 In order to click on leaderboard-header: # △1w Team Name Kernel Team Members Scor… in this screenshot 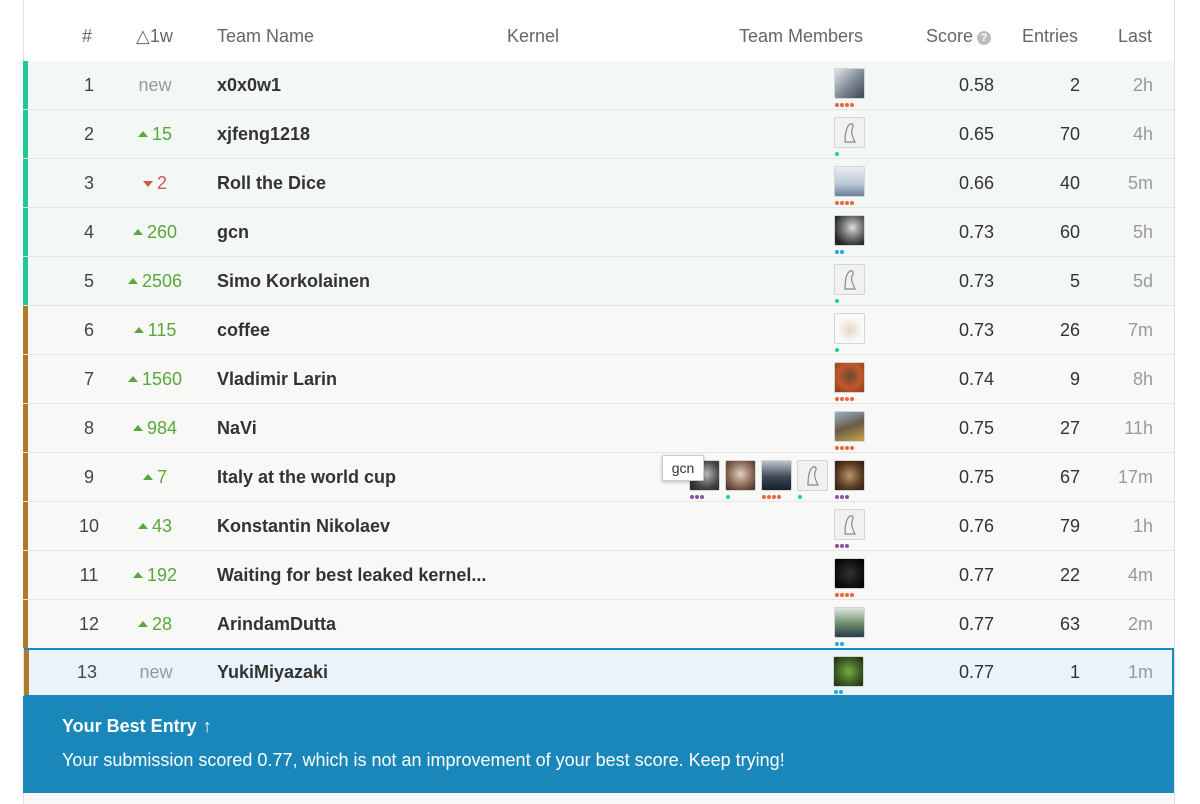, I will do `click(599, 31)`.